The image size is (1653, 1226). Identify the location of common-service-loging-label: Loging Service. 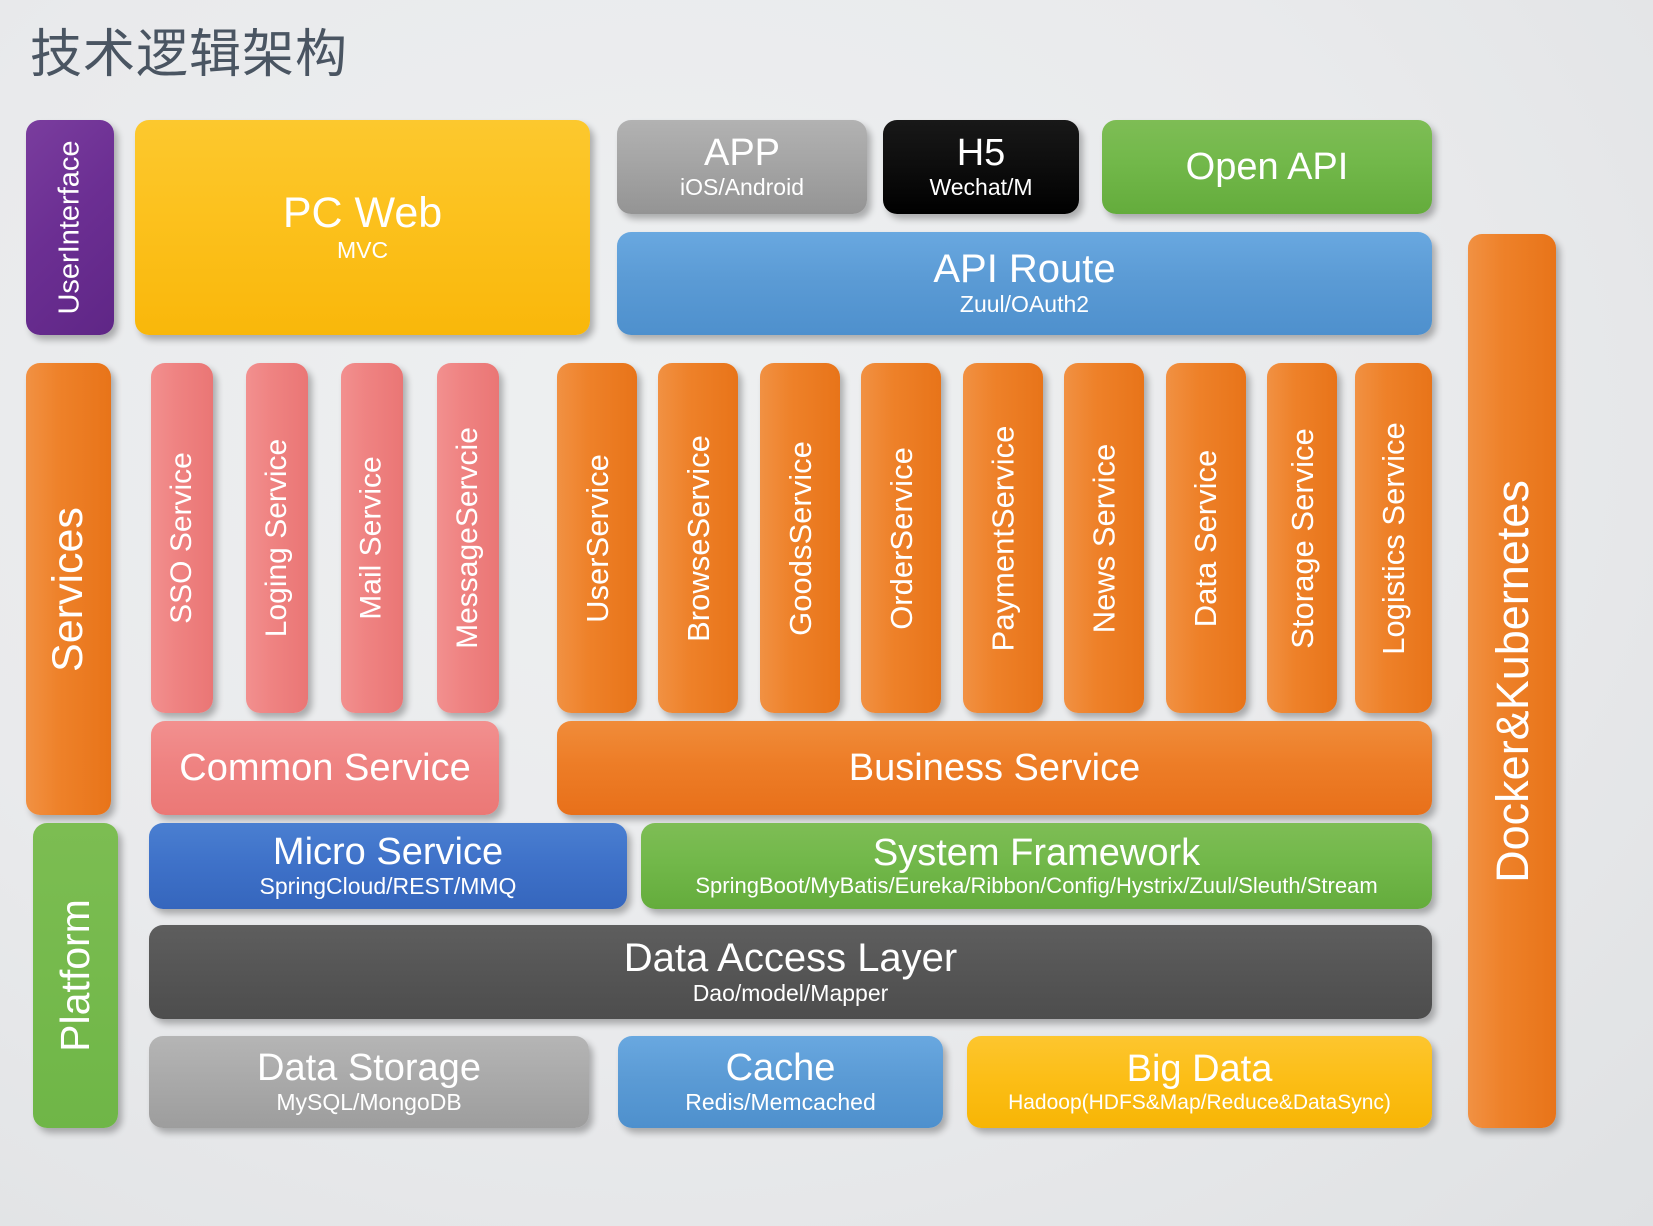
(276, 538).